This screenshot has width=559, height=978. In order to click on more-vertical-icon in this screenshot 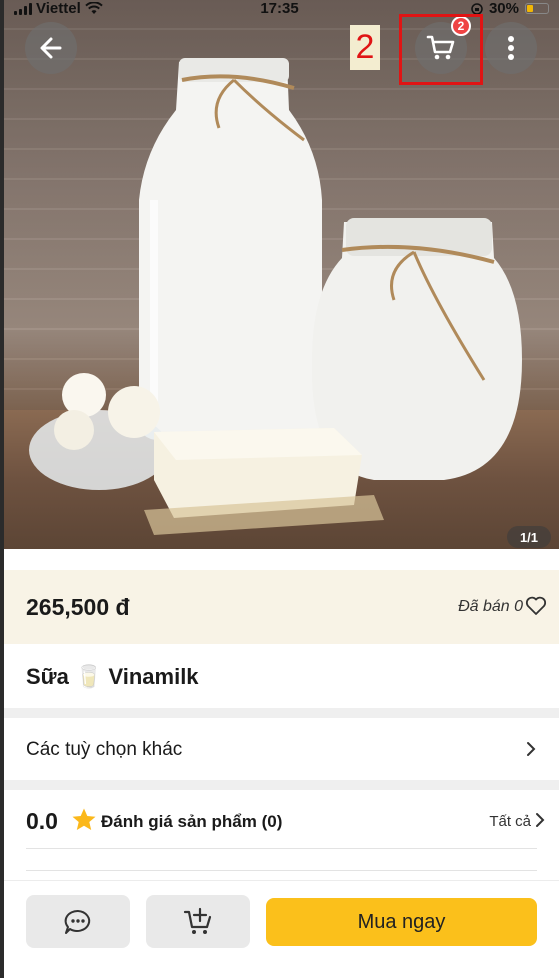, I will do `click(511, 48)`.